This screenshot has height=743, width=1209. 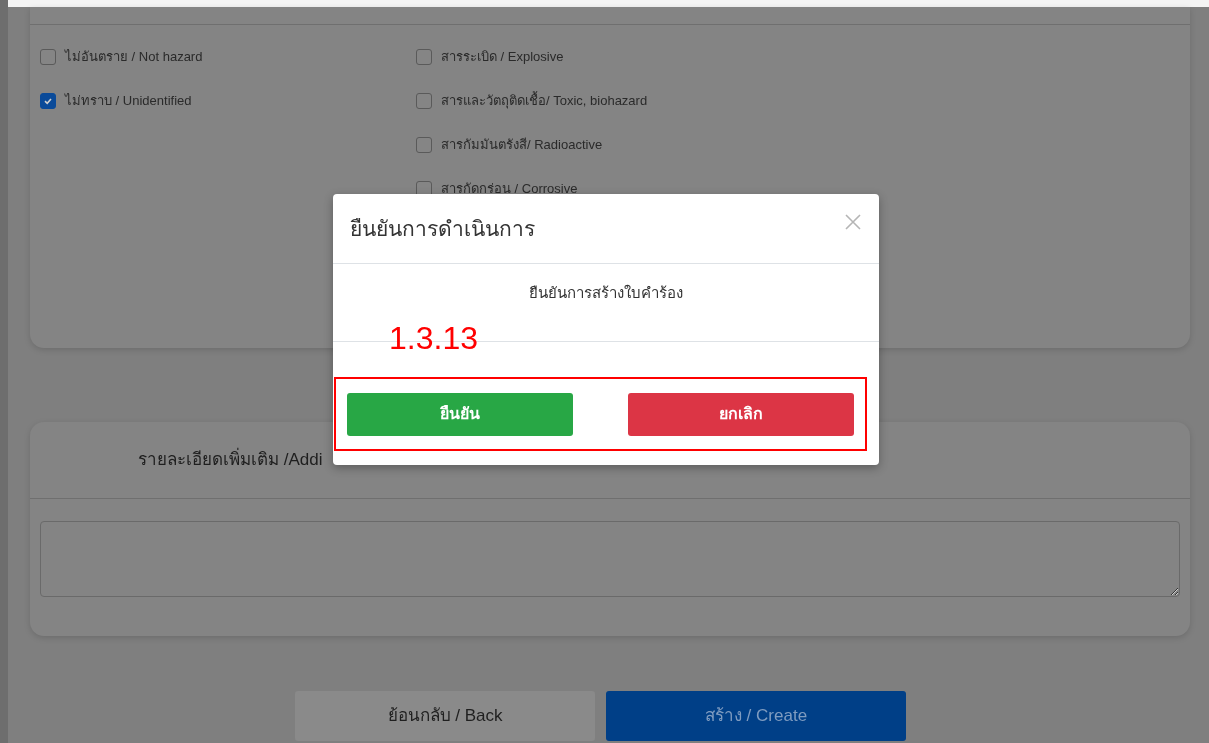 What do you see at coordinates (606, 293) in the screenshot?
I see `dialog-message: ยืนยันการสร้างใบคำร้อง` at bounding box center [606, 293].